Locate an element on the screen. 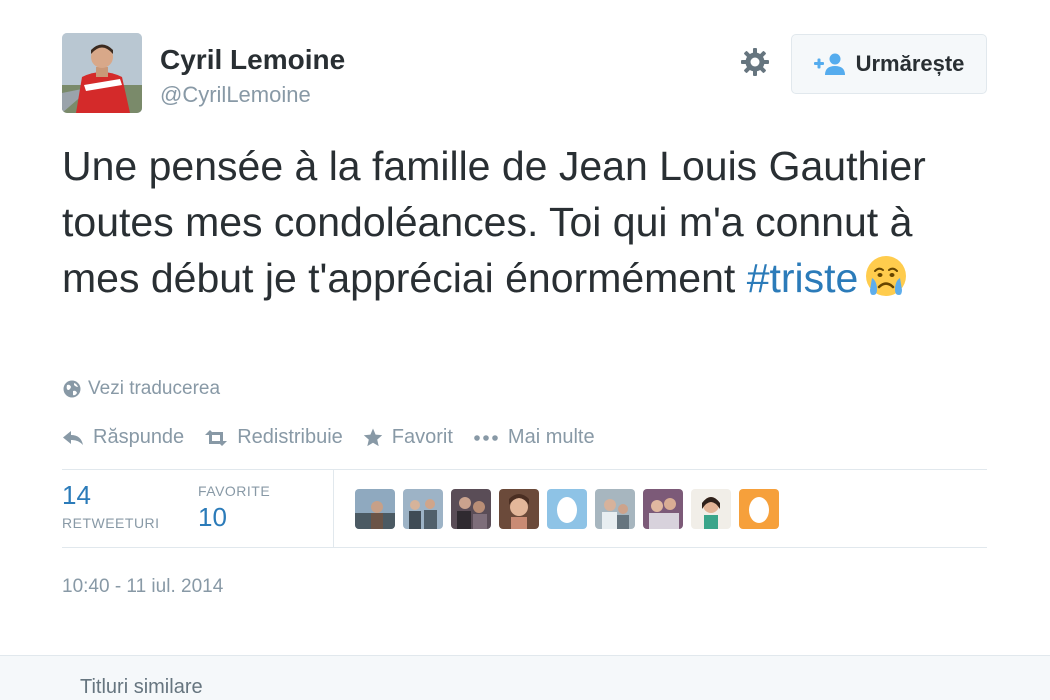 The image size is (1050, 700). related-section: Titluri similare is located at coordinates (525, 677).